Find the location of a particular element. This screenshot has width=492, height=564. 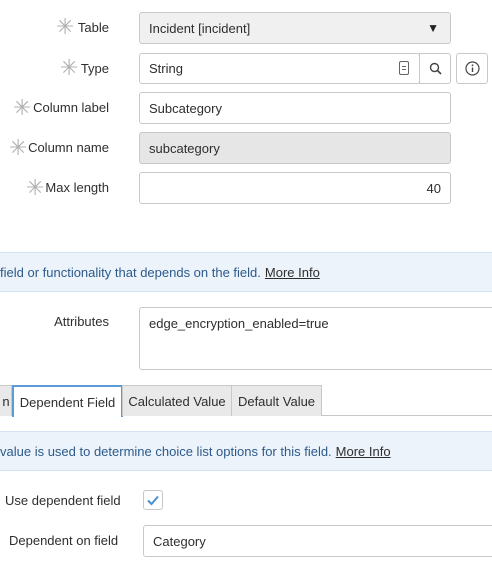

attributes-textarea: edge_encryption_enabled=true is located at coordinates (315, 338).